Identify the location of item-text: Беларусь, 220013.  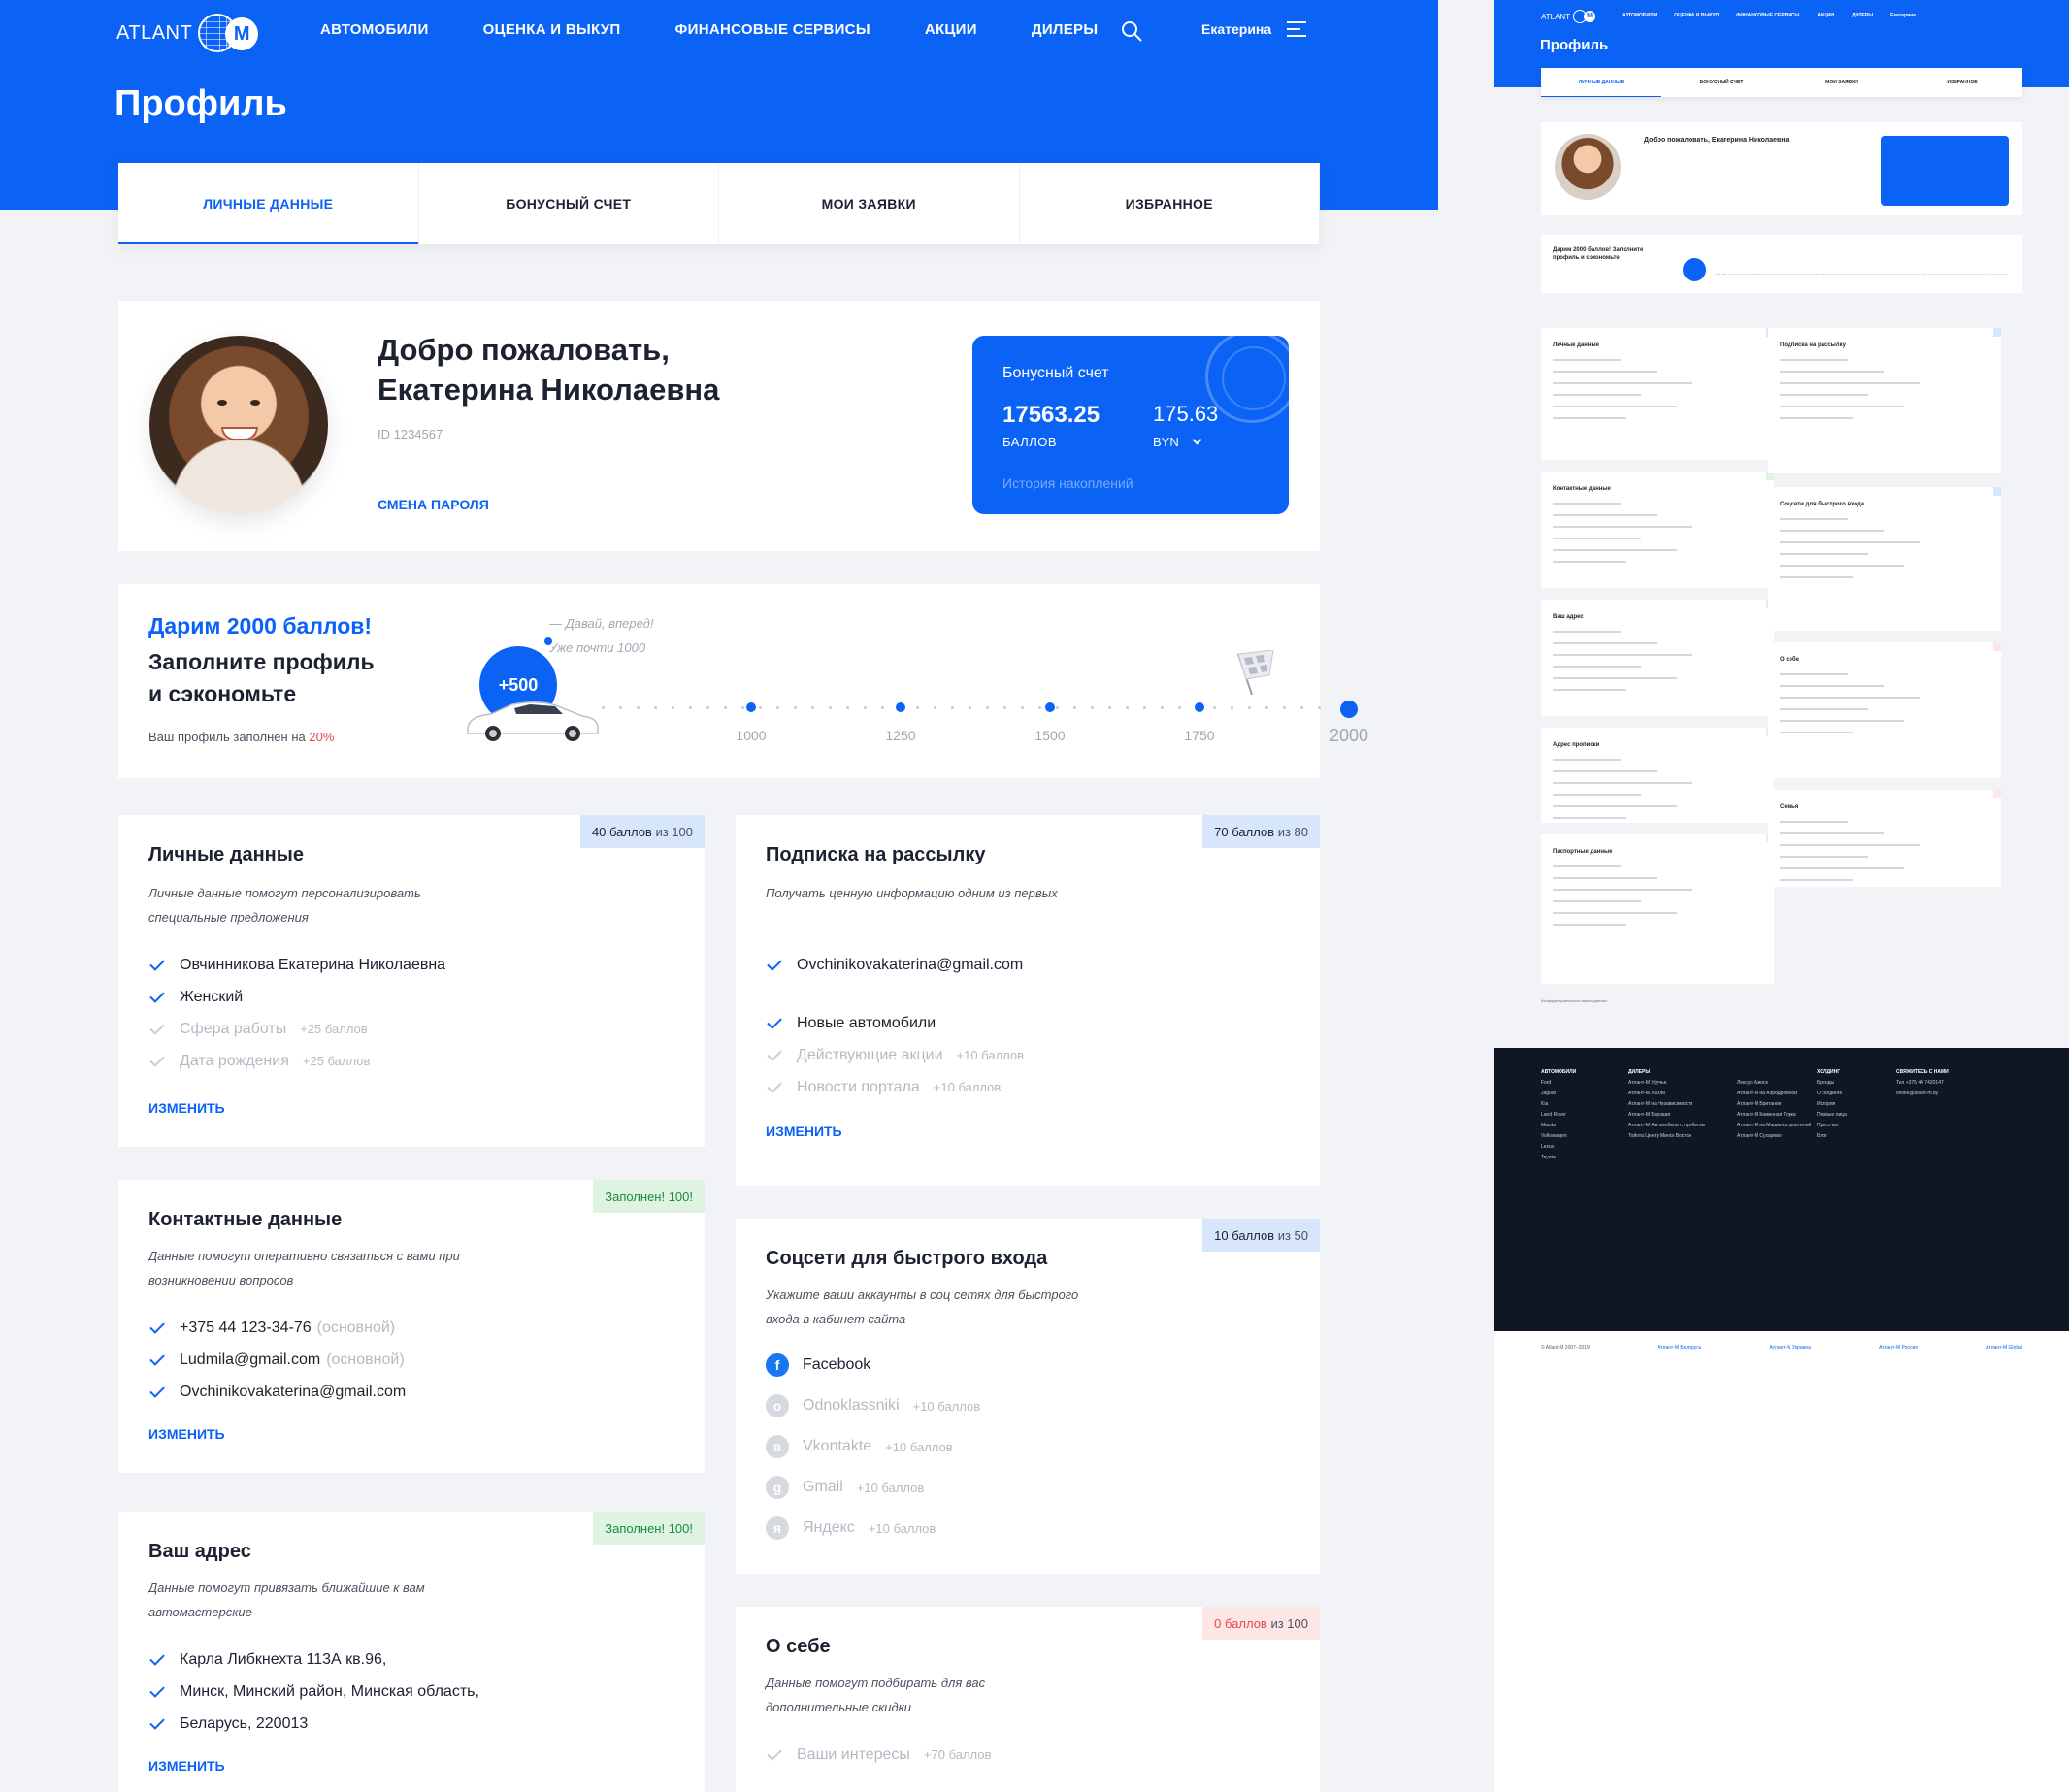
(244, 1723).